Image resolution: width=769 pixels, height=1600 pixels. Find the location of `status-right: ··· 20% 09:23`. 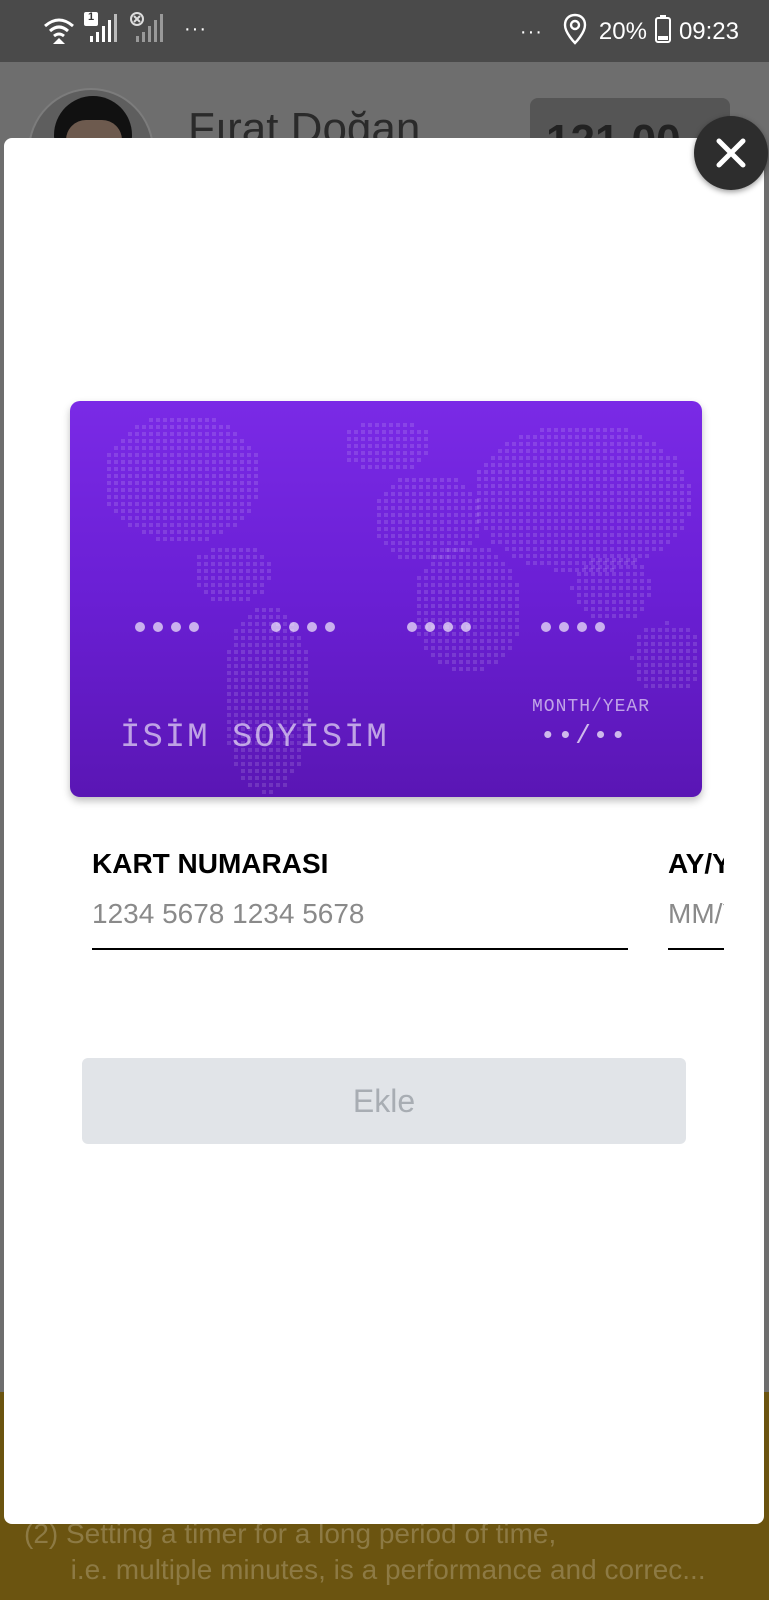

status-right: ··· 20% 09:23 is located at coordinates (629, 32).